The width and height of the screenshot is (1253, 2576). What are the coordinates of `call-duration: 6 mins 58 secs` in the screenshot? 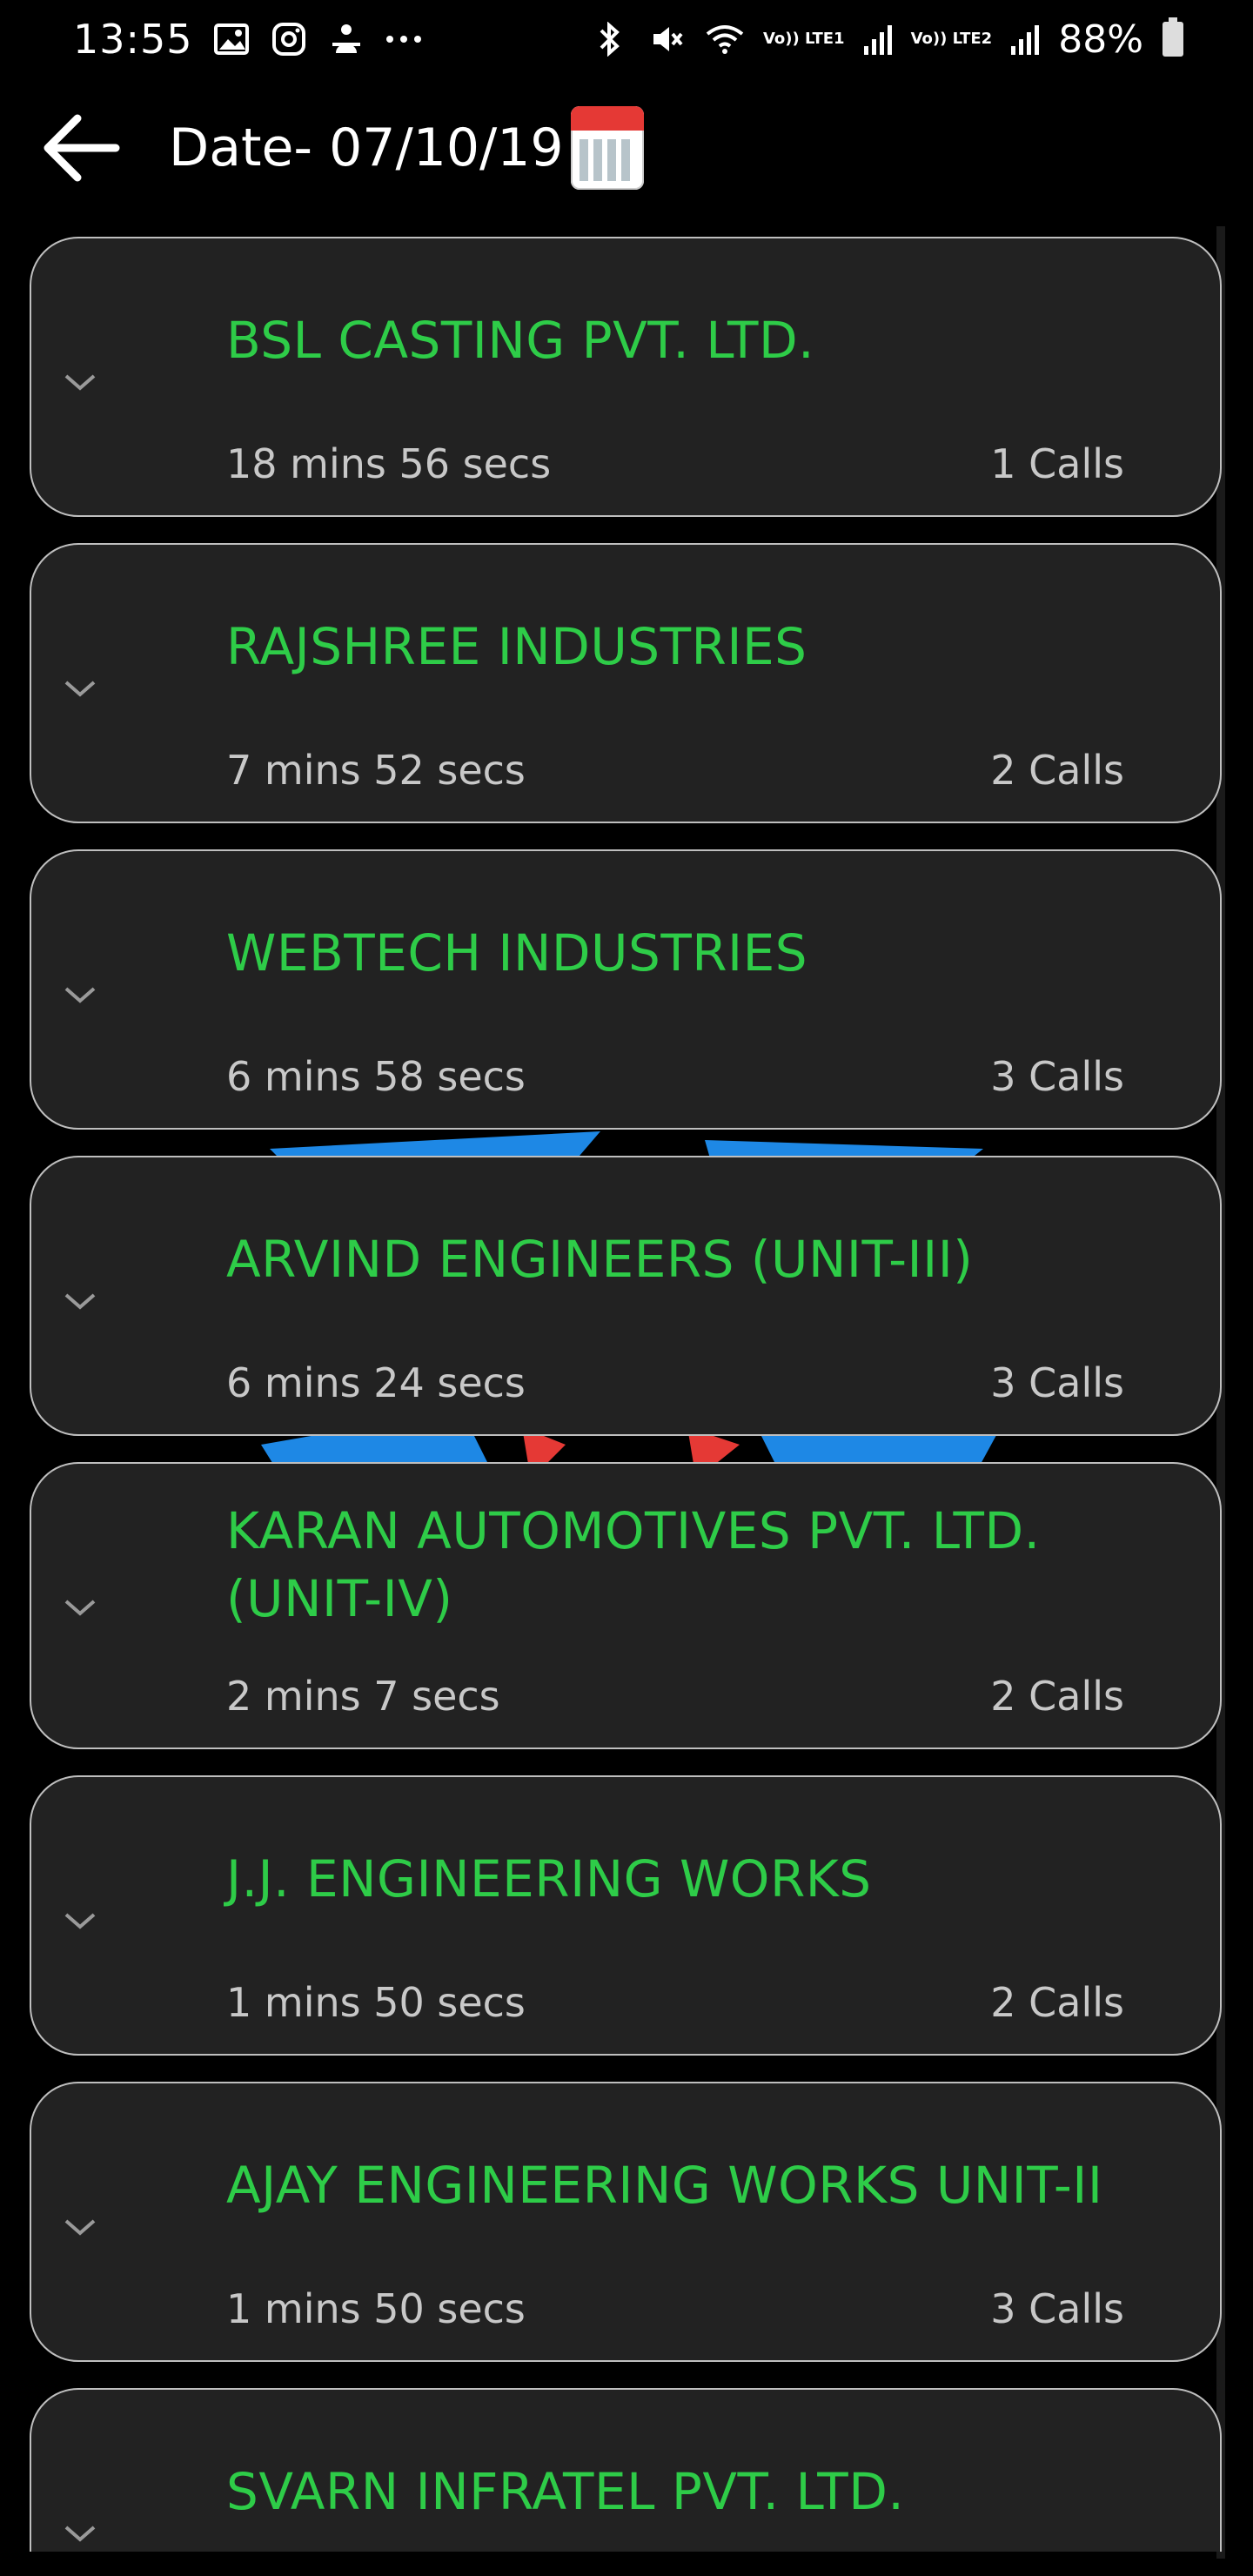 It's located at (376, 1076).